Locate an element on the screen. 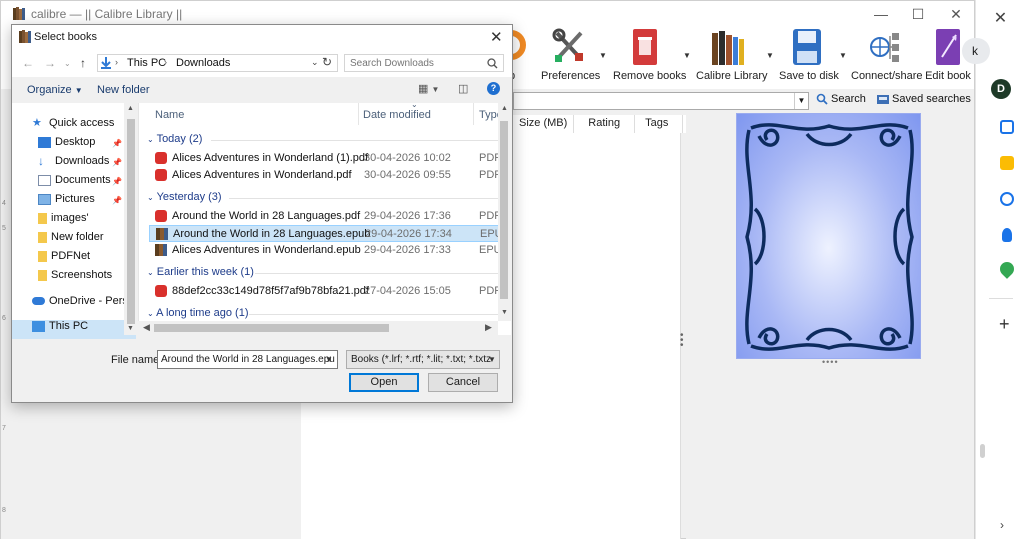 Image resolution: width=1024 pixels, height=539 pixels. cover-resize-grip: •••• is located at coordinates (830, 362).